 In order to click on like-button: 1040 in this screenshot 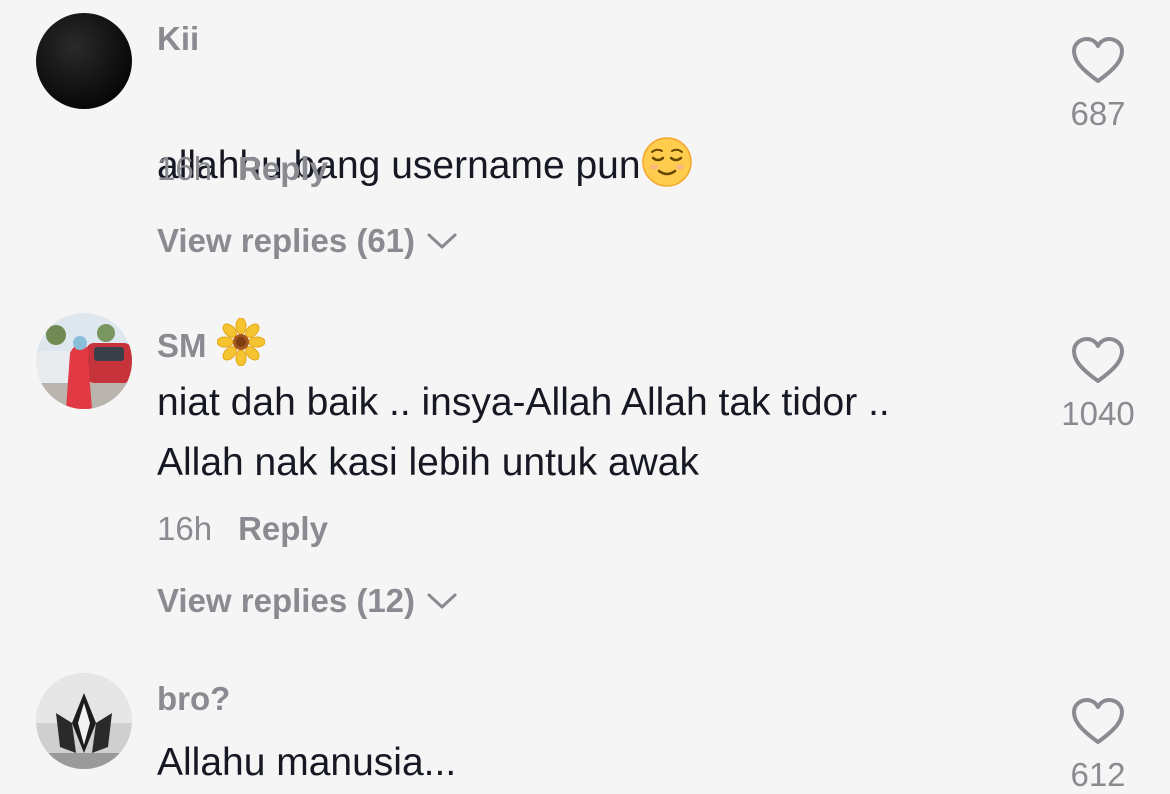, I will do `click(1098, 384)`.